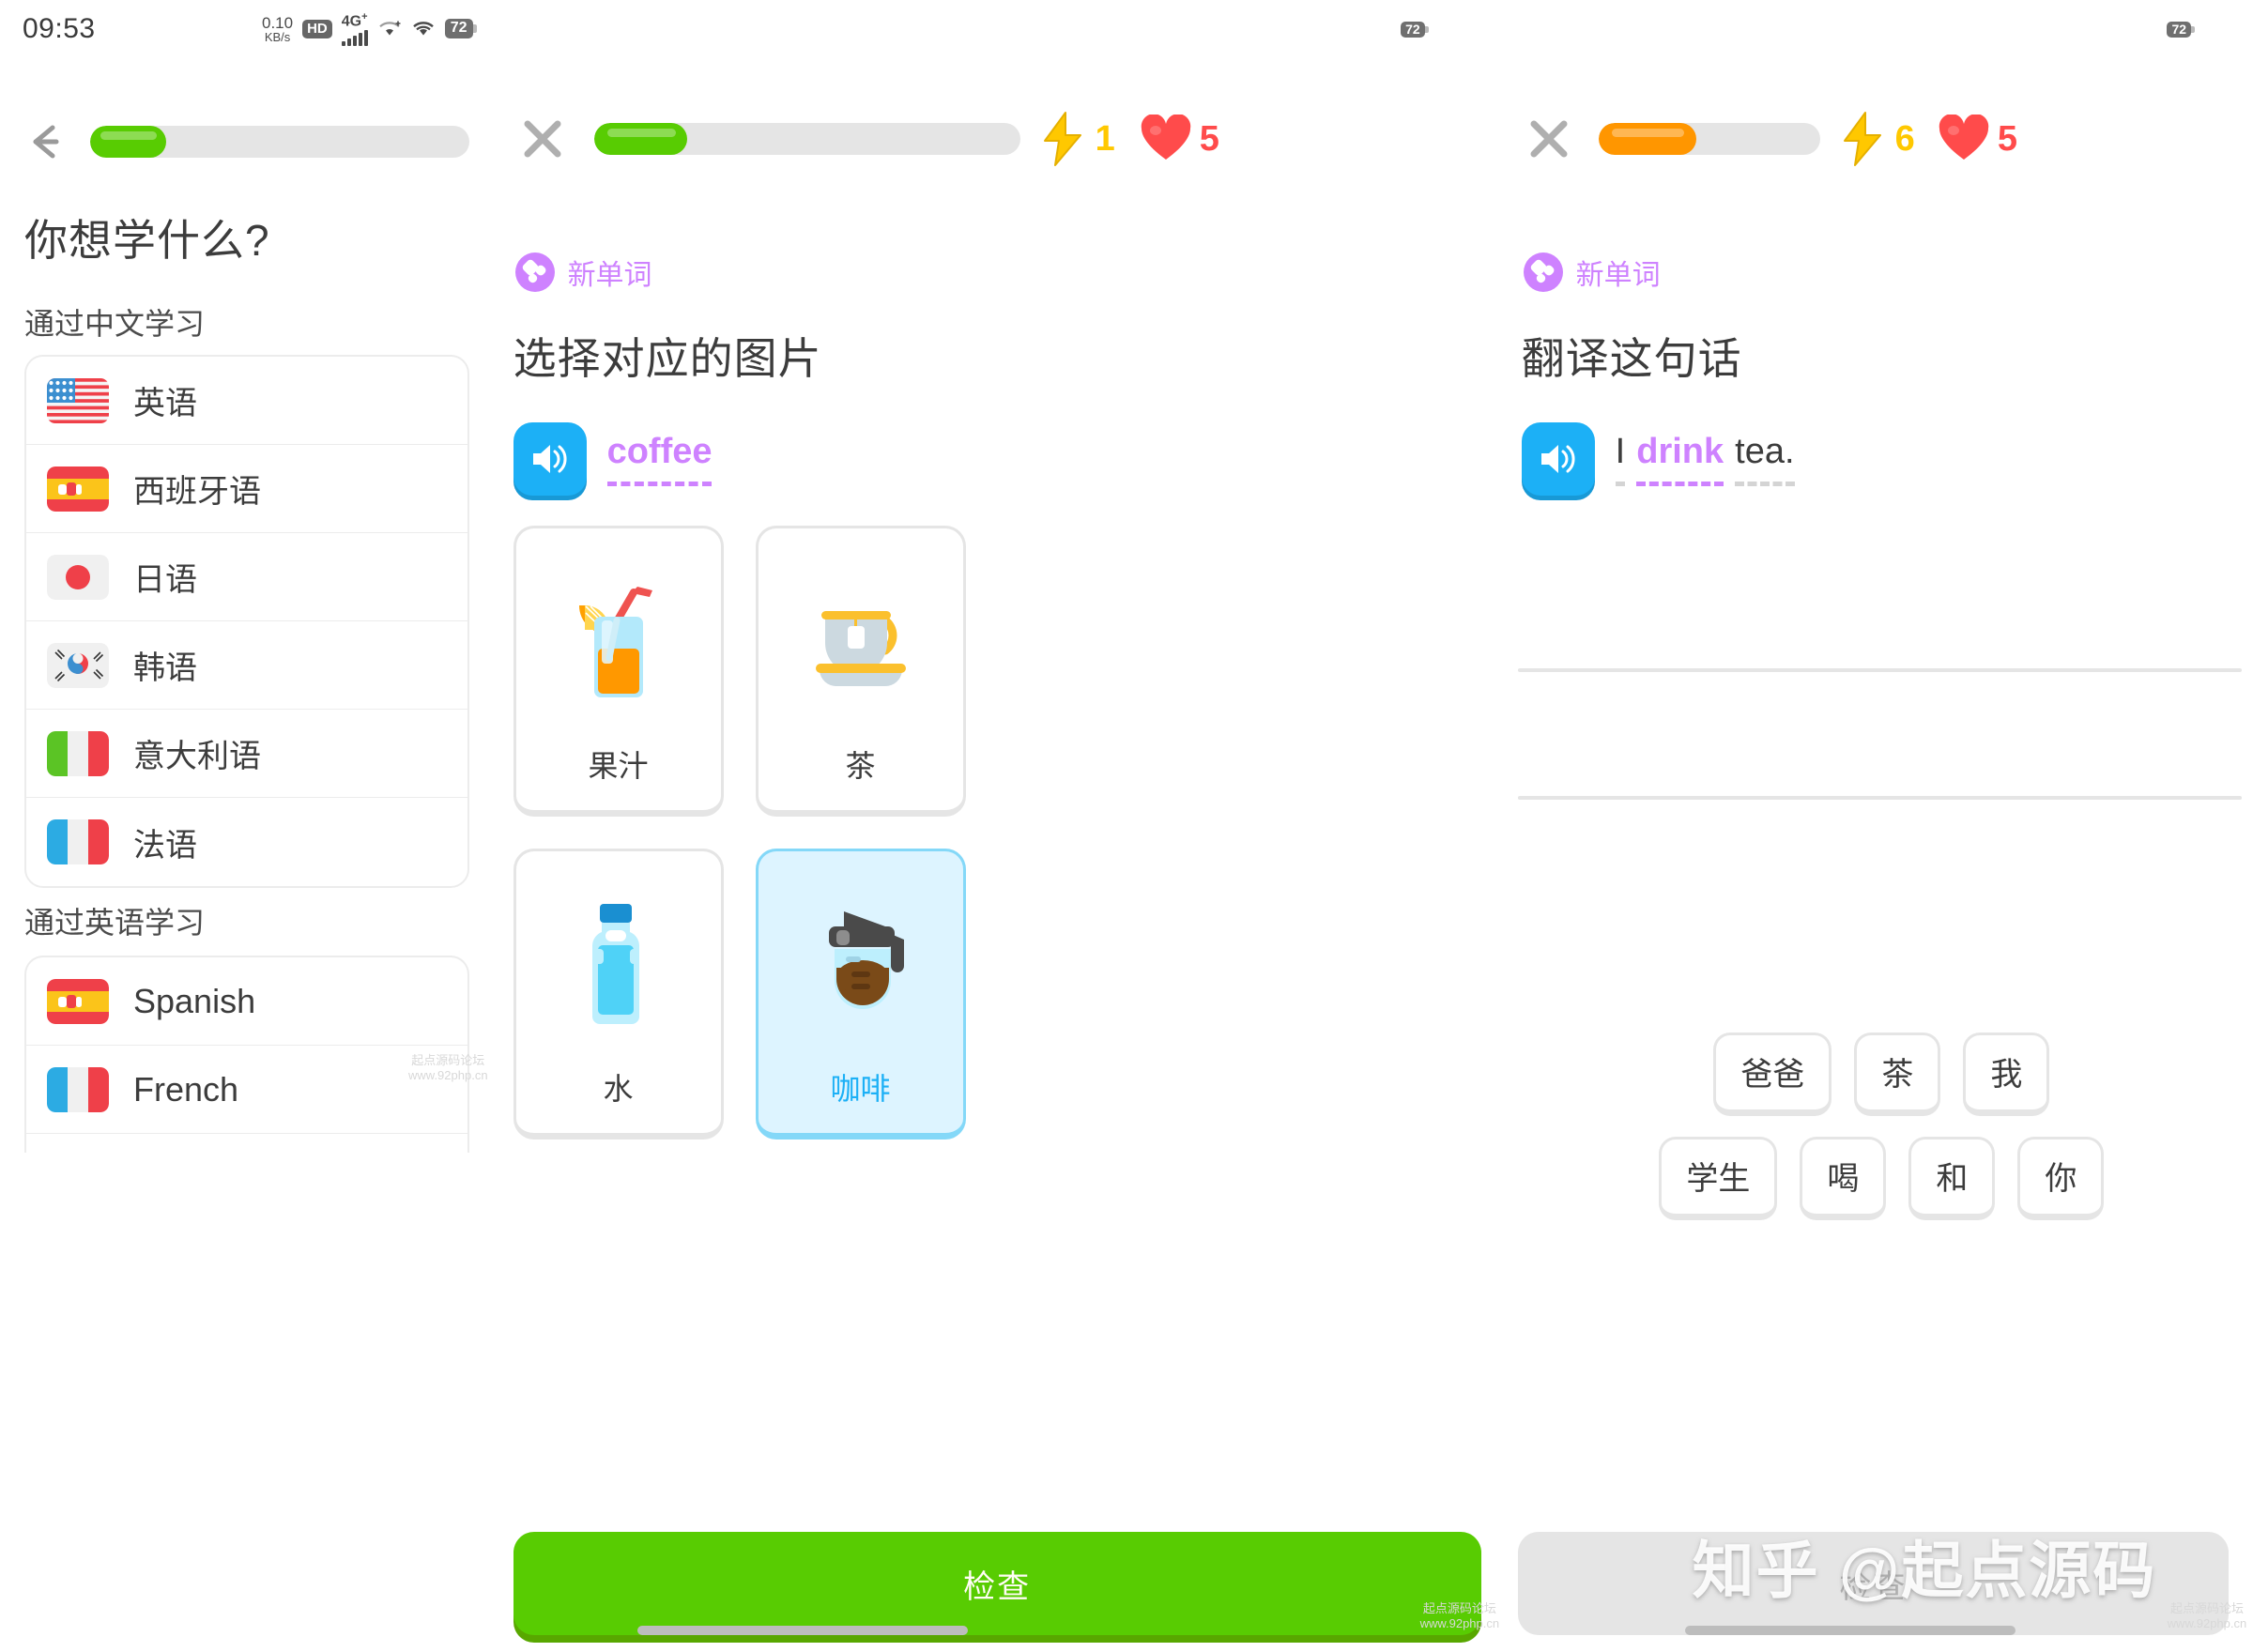  I want to click on exercise-title-3: 翻译这句话, so click(1631, 358).